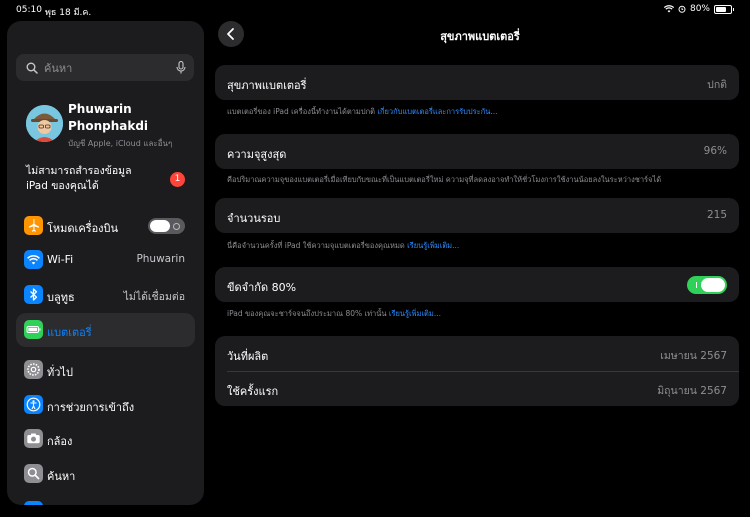 This screenshot has height=517, width=750. What do you see at coordinates (120, 143) in the screenshot?
I see `profile-subtitle: บัญชี Apple, iCloud และอื่นๆ` at bounding box center [120, 143].